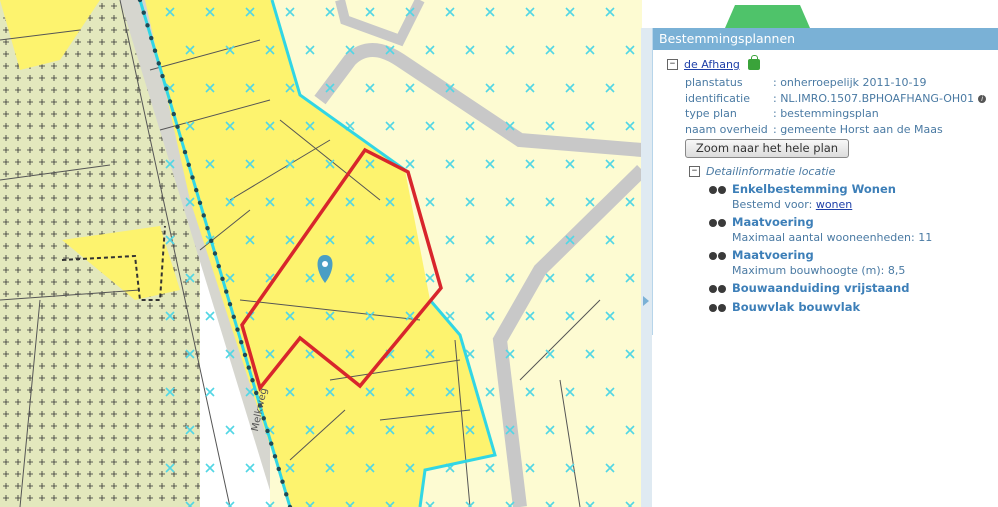  I want to click on collapse-arrow-icon, so click(646, 301).